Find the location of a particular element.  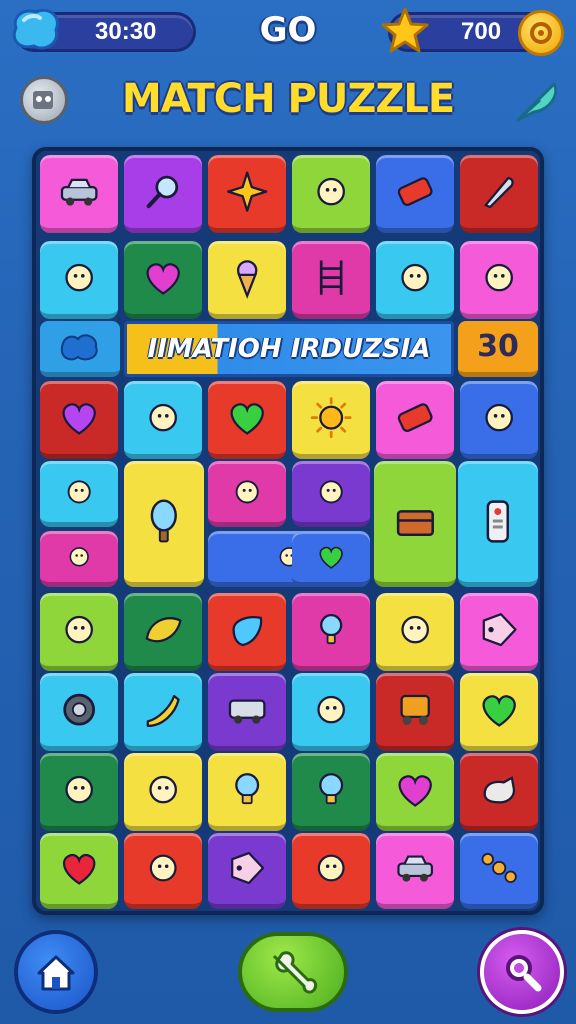

maraca-tile is located at coordinates (163, 871).